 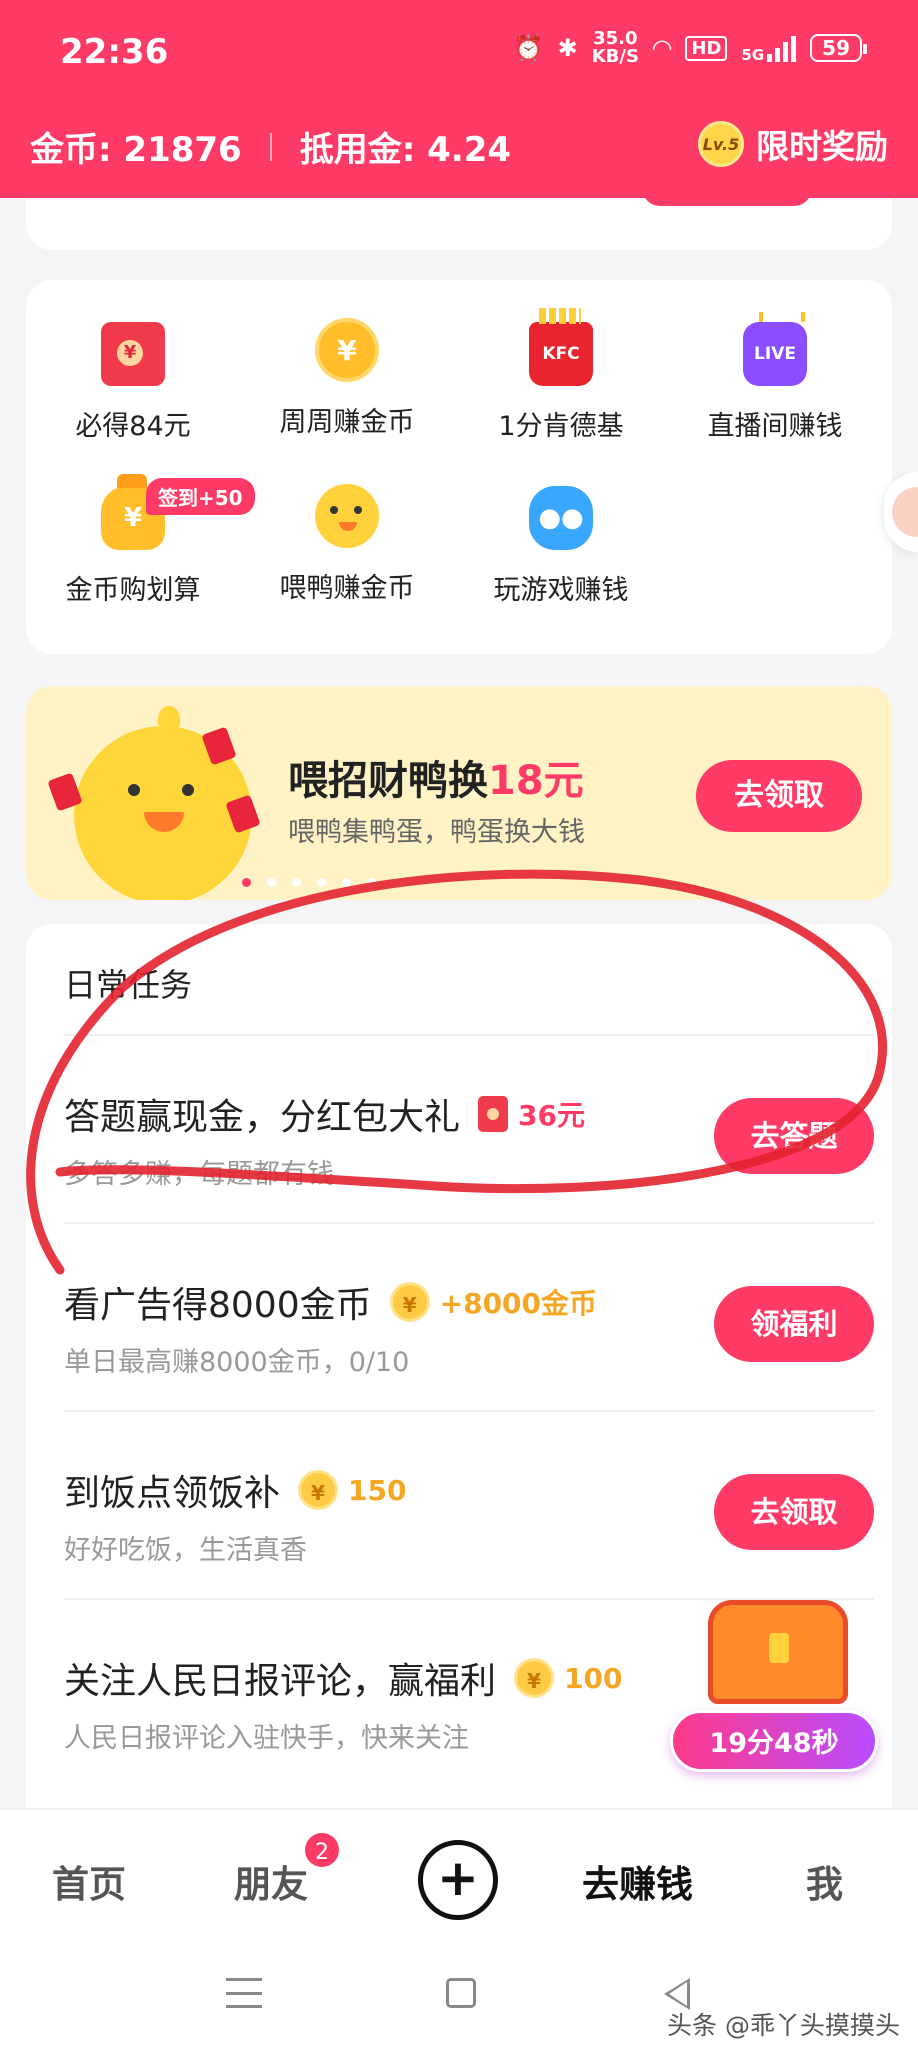 I want to click on alarm-icon: ⏰, so click(x=528, y=48).